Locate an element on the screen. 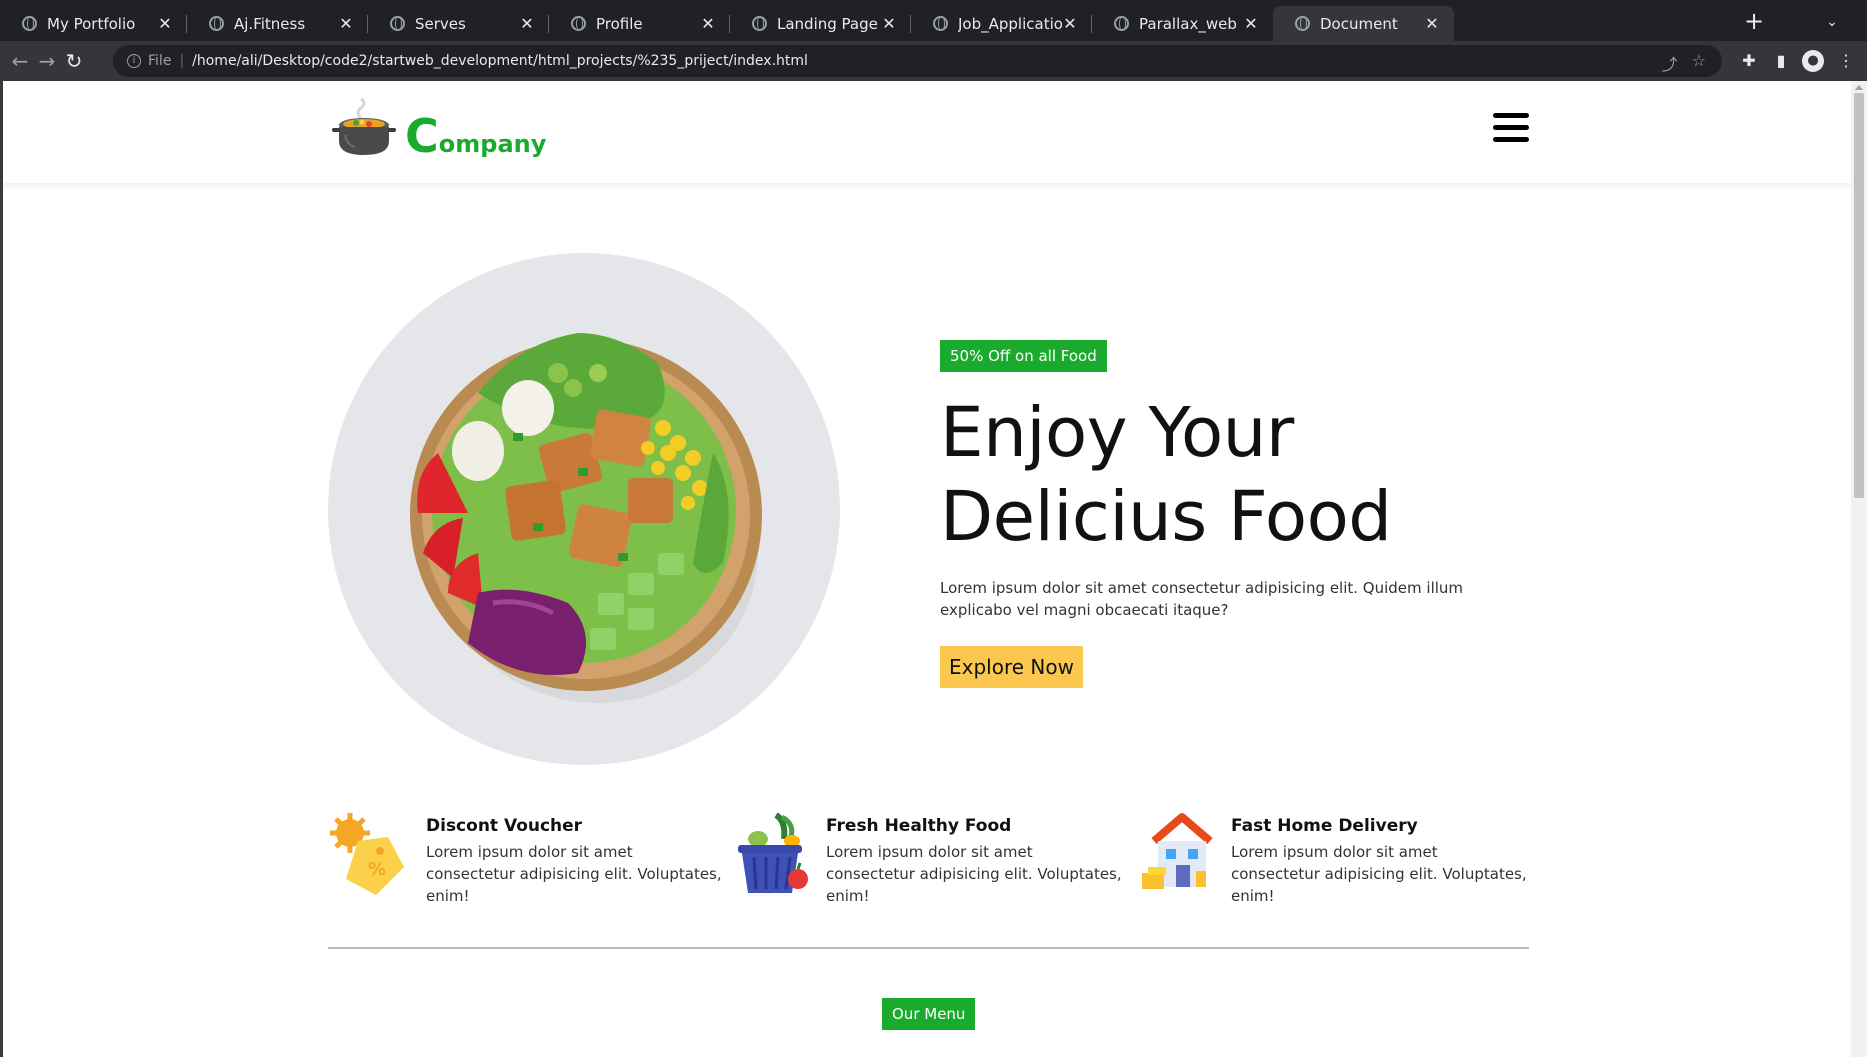  hero-food-bowl-image is located at coordinates (584, 509).